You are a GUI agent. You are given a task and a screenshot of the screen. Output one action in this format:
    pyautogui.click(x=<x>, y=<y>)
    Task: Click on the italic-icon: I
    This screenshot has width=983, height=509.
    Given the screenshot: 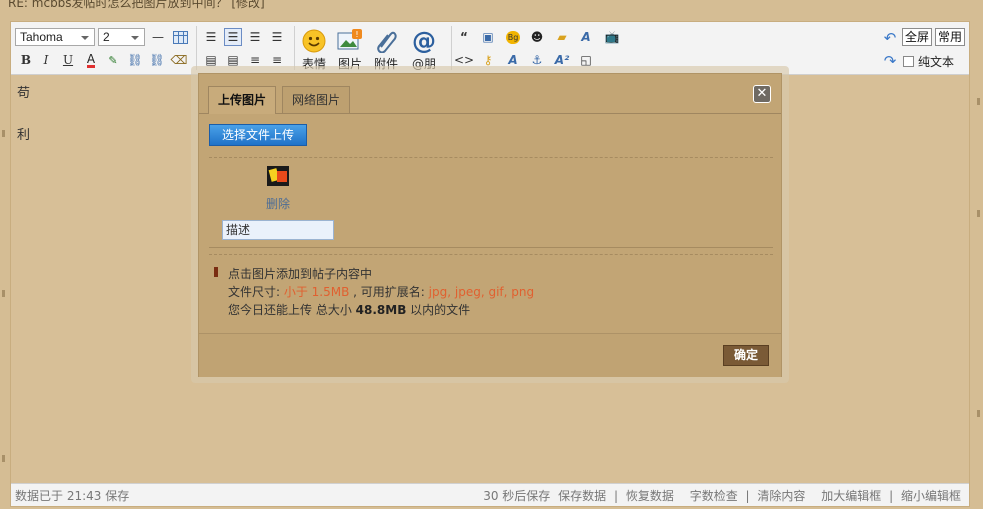 What is the action you would take?
    pyautogui.click(x=46, y=60)
    